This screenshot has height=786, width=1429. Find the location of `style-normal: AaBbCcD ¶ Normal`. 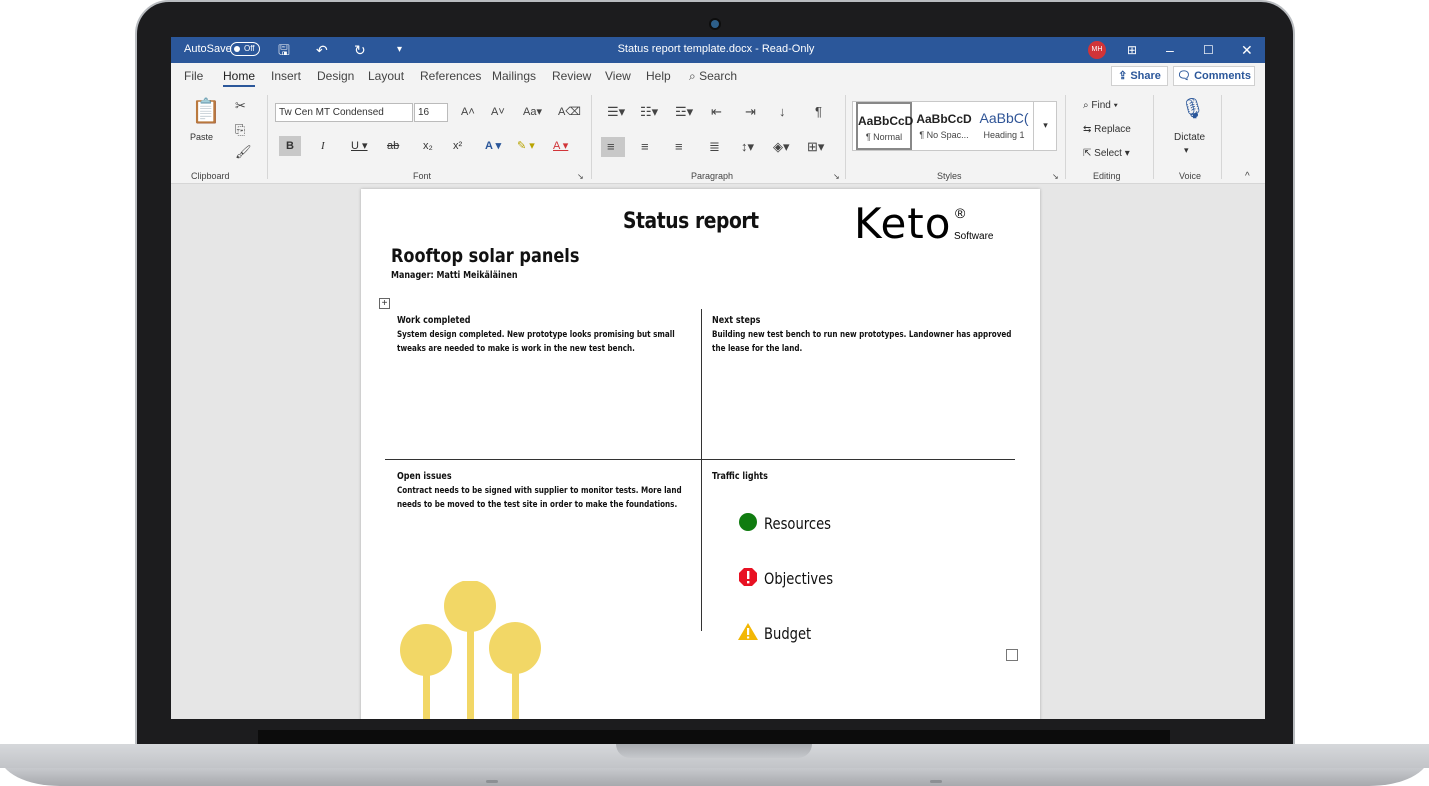

style-normal: AaBbCcD ¶ Normal is located at coordinates (884, 126).